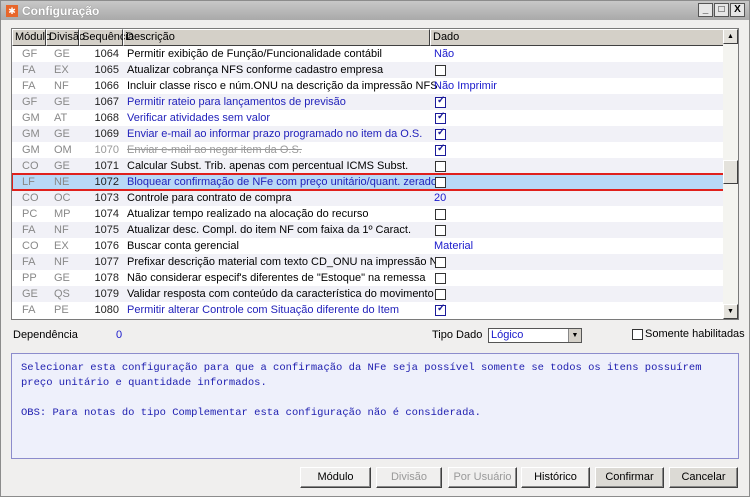 The image size is (750, 497). Describe the element at coordinates (737, 10) in the screenshot. I see `close-button: X` at that location.